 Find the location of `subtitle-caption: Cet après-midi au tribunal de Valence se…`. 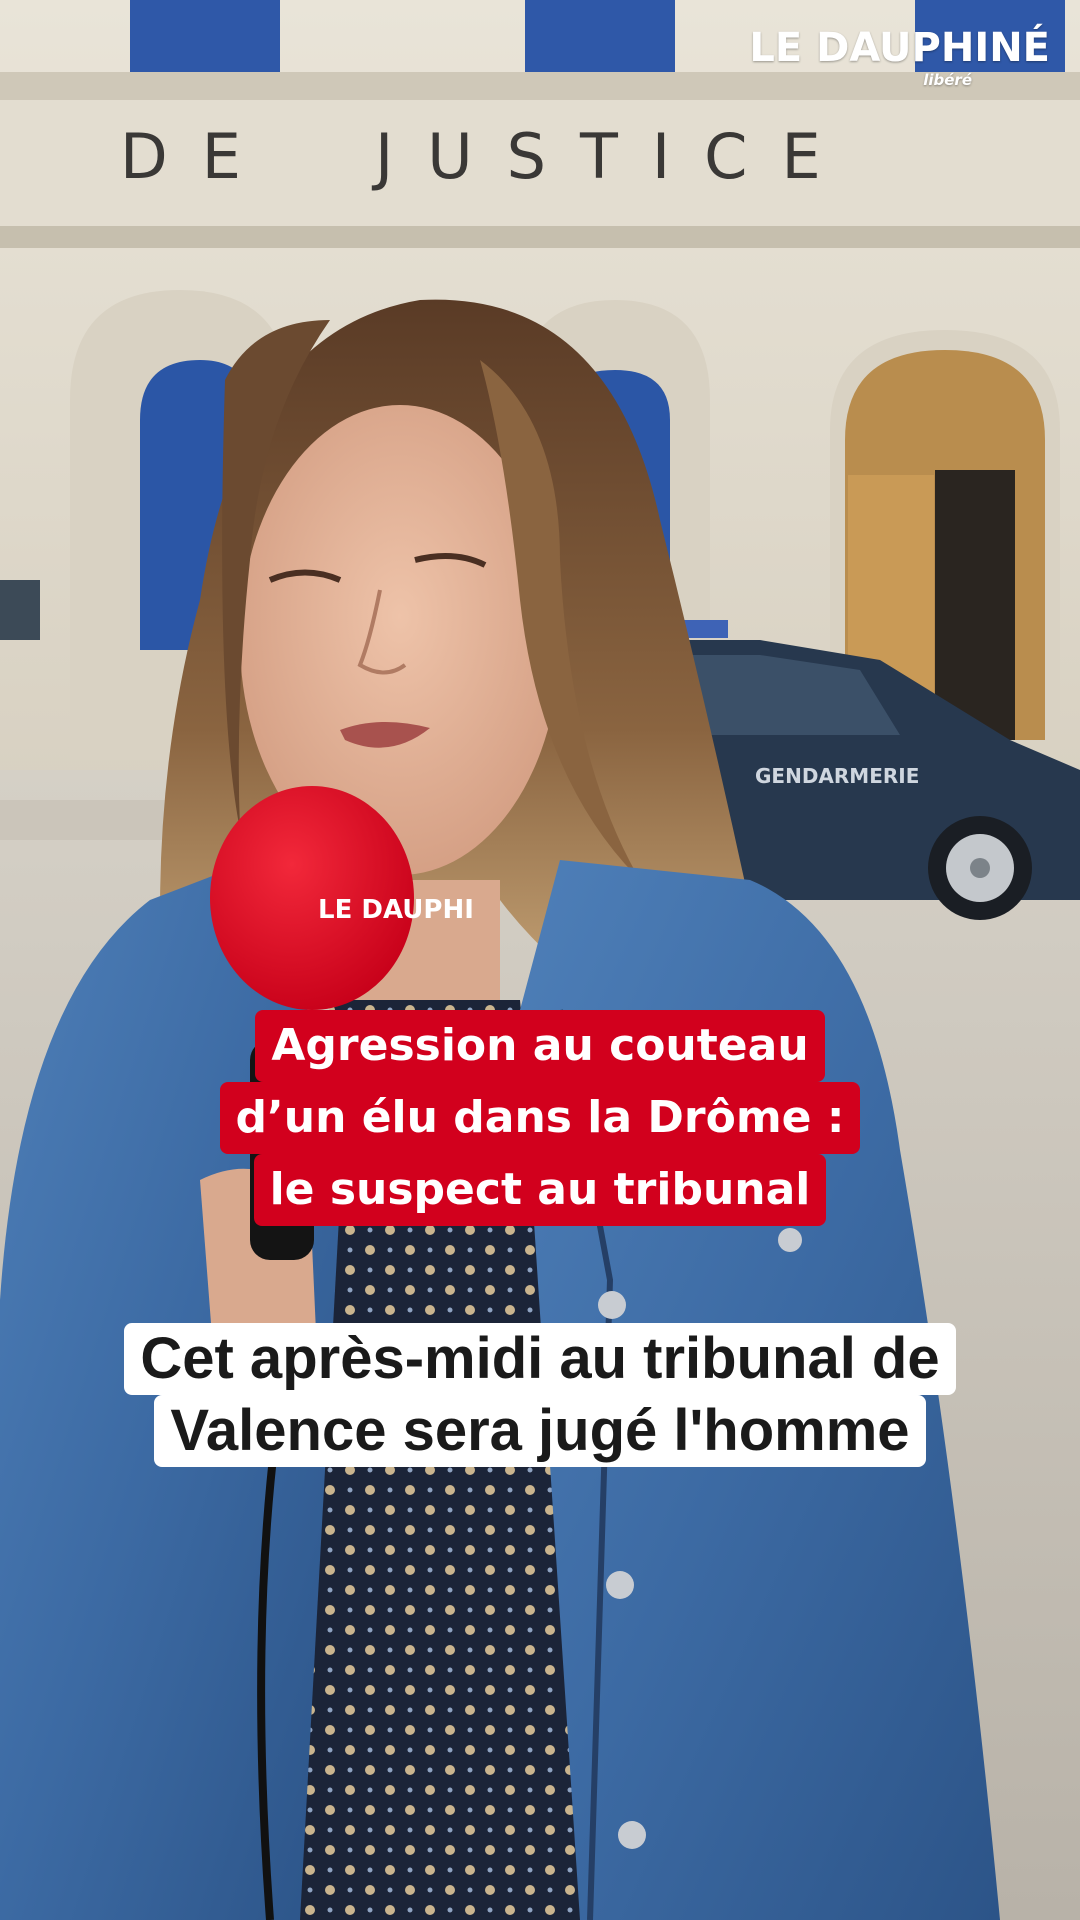

subtitle-caption: Cet après-midi au tribunal de Valence se… is located at coordinates (540, 1395).